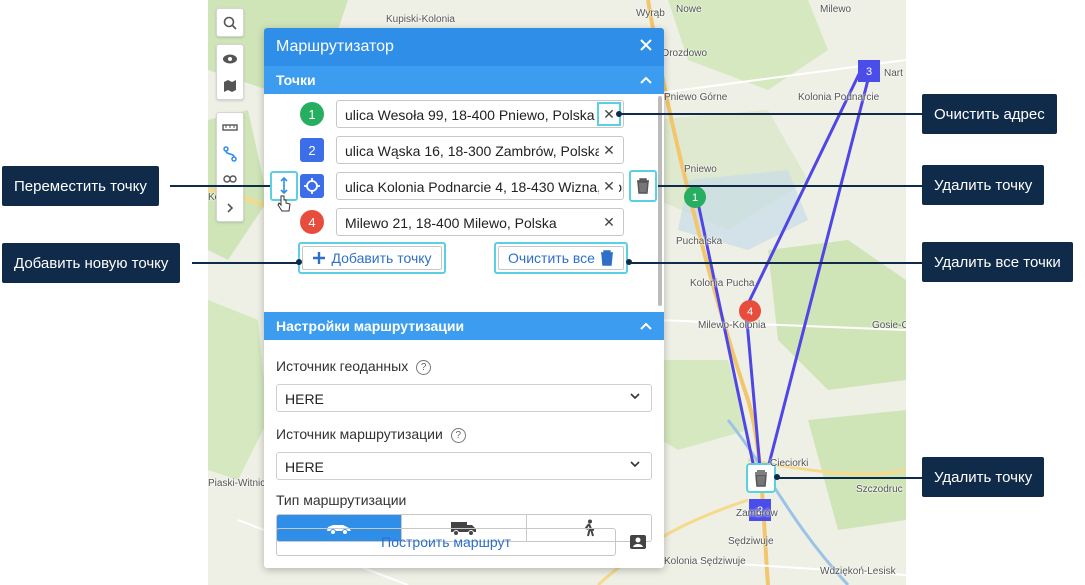 Image resolution: width=1085 pixels, height=585 pixels. What do you see at coordinates (304, 467) in the screenshot?
I see `routing-source-value: HERE` at bounding box center [304, 467].